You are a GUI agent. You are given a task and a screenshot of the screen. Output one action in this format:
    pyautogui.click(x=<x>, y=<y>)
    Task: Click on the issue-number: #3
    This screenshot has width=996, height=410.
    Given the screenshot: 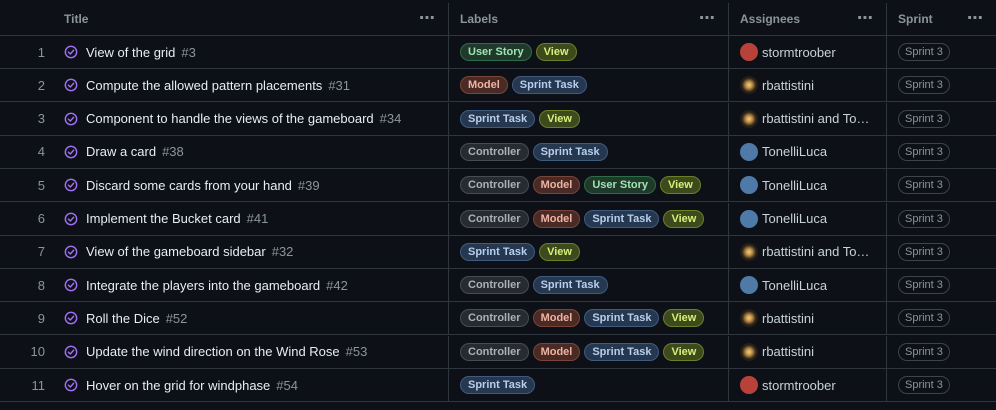 What is the action you would take?
    pyautogui.click(x=188, y=52)
    